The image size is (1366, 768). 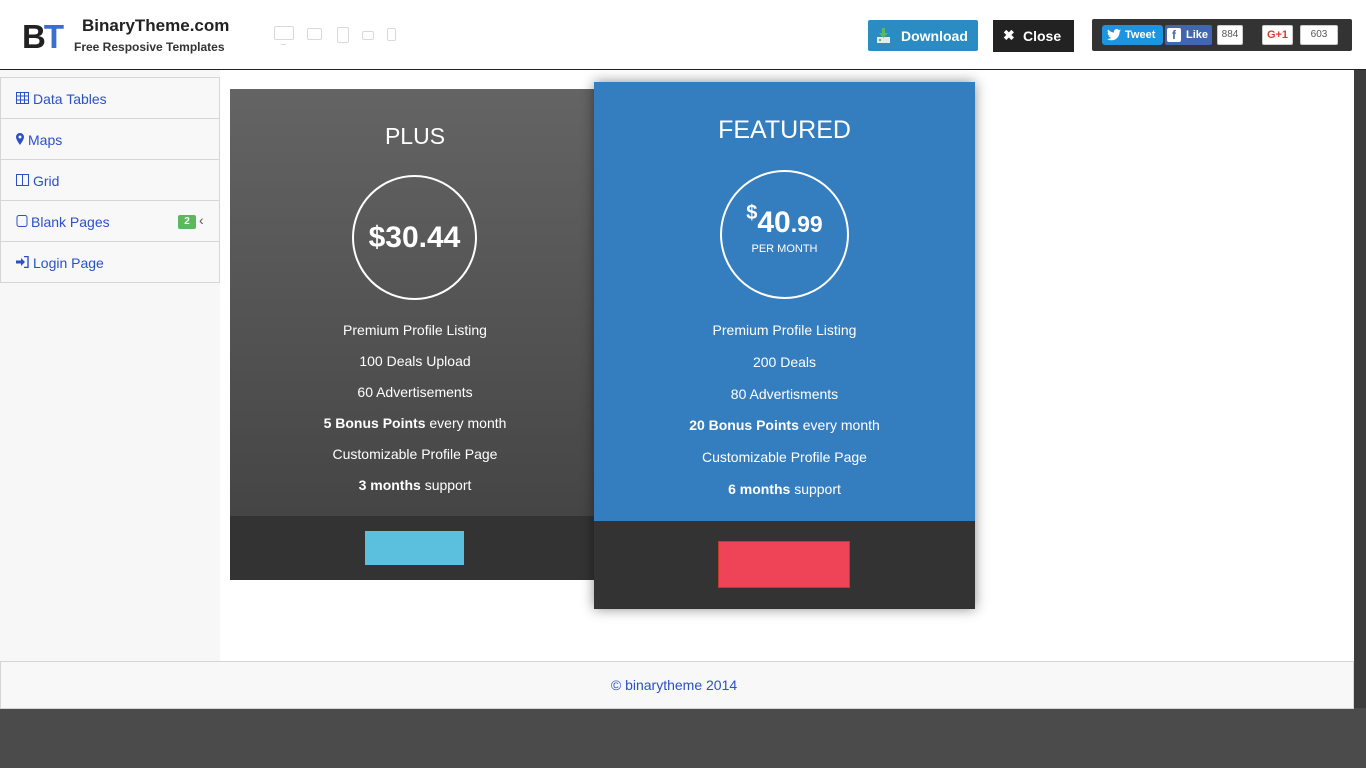 What do you see at coordinates (155, 26) in the screenshot?
I see `logo-title: BinaryTheme.com` at bounding box center [155, 26].